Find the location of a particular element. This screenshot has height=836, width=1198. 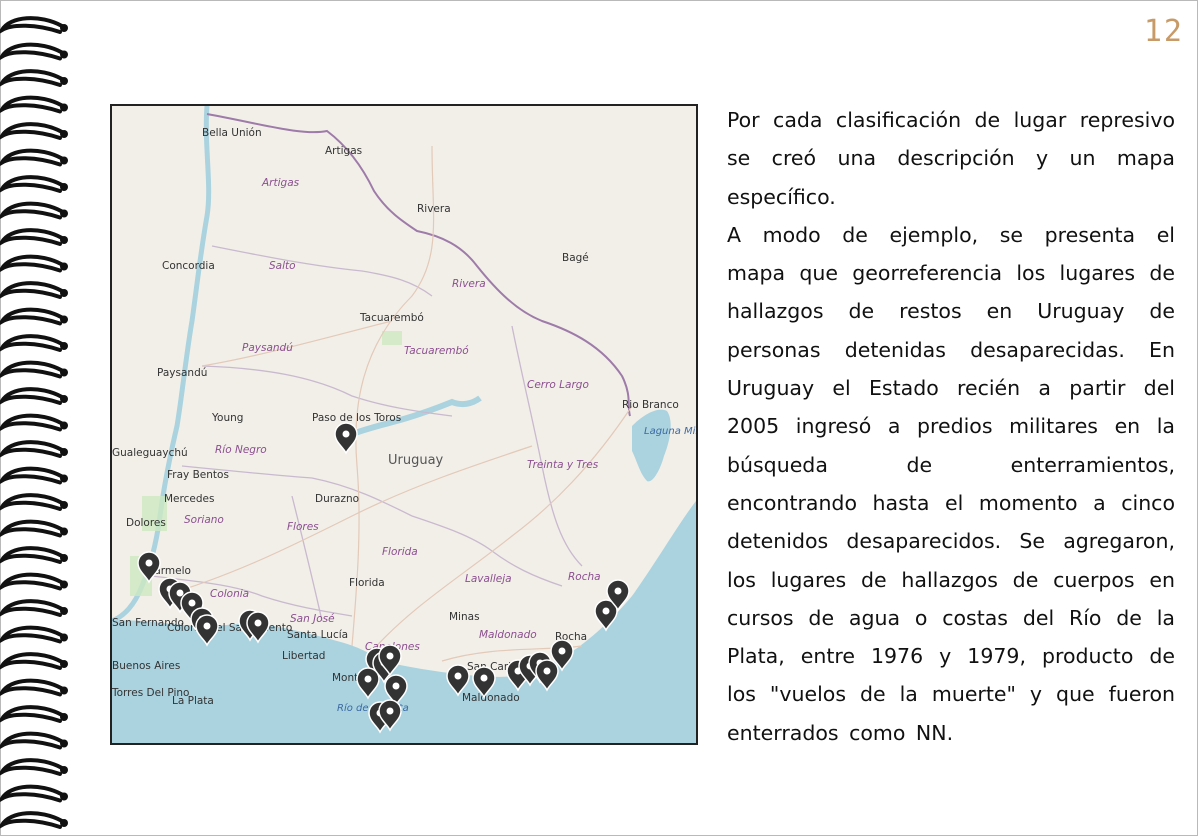

map-label-durazno: Durazno is located at coordinates (337, 499).